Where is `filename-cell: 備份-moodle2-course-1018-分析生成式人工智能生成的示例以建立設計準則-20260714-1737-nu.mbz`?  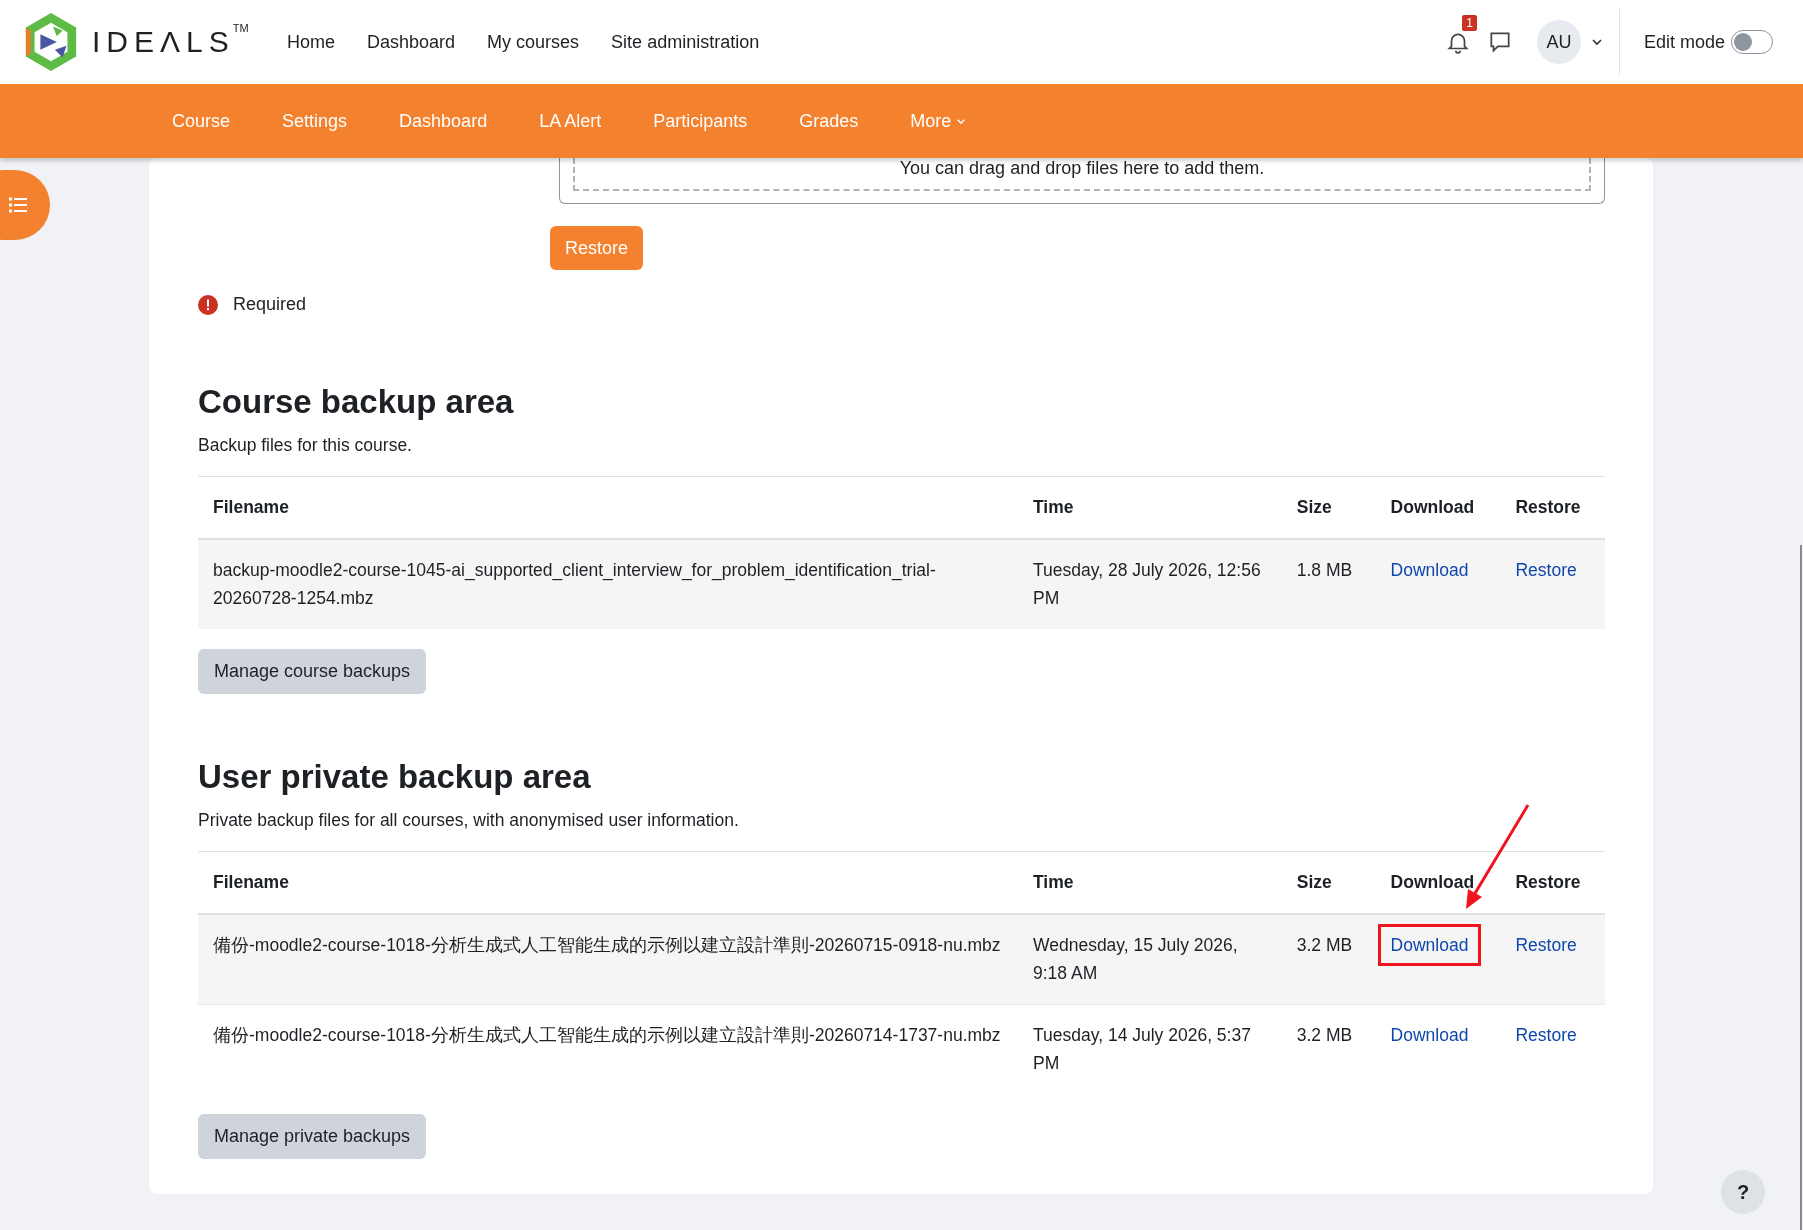
filename-cell: 備份-moodle2-course-1018-分析生成式人工智能生成的示例以建立設計準則-20260714-1737-nu.mbz is located at coordinates (608, 1049).